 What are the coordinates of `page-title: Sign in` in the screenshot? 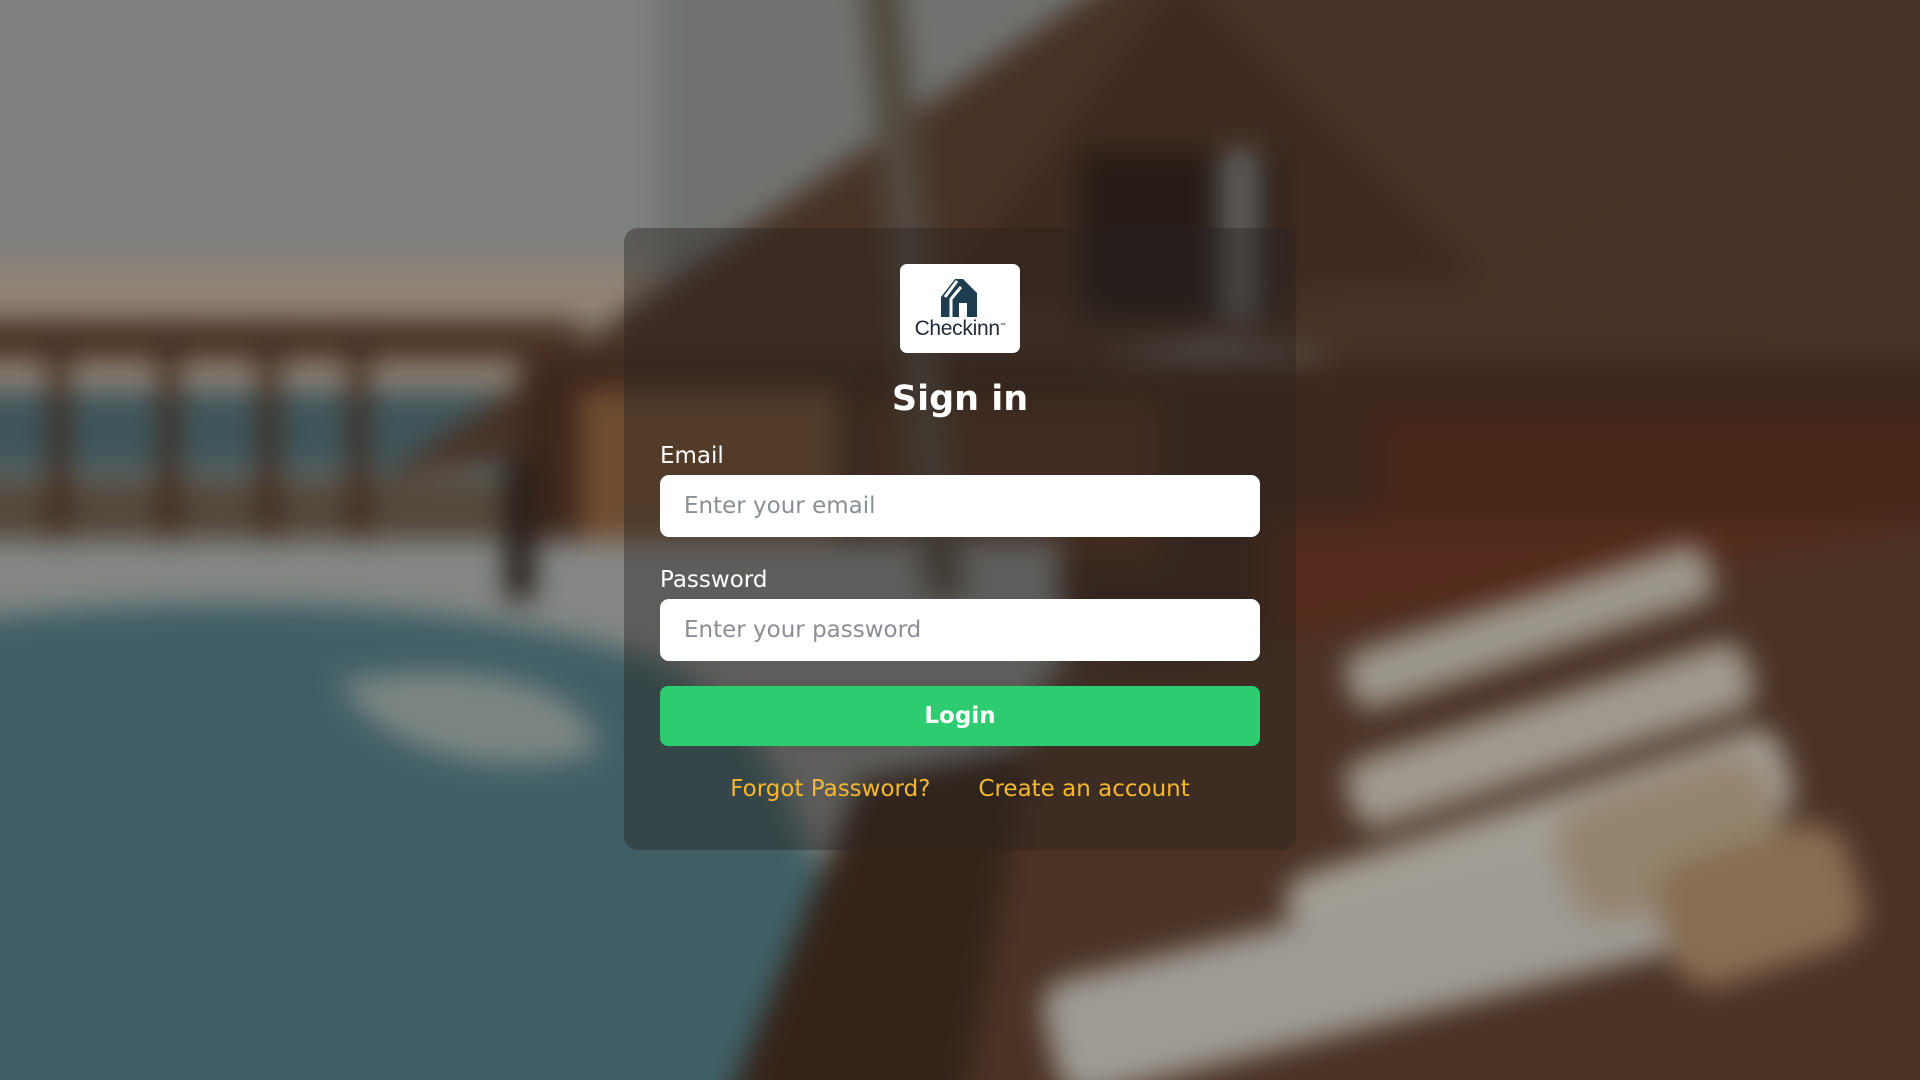 It's located at (960, 399).